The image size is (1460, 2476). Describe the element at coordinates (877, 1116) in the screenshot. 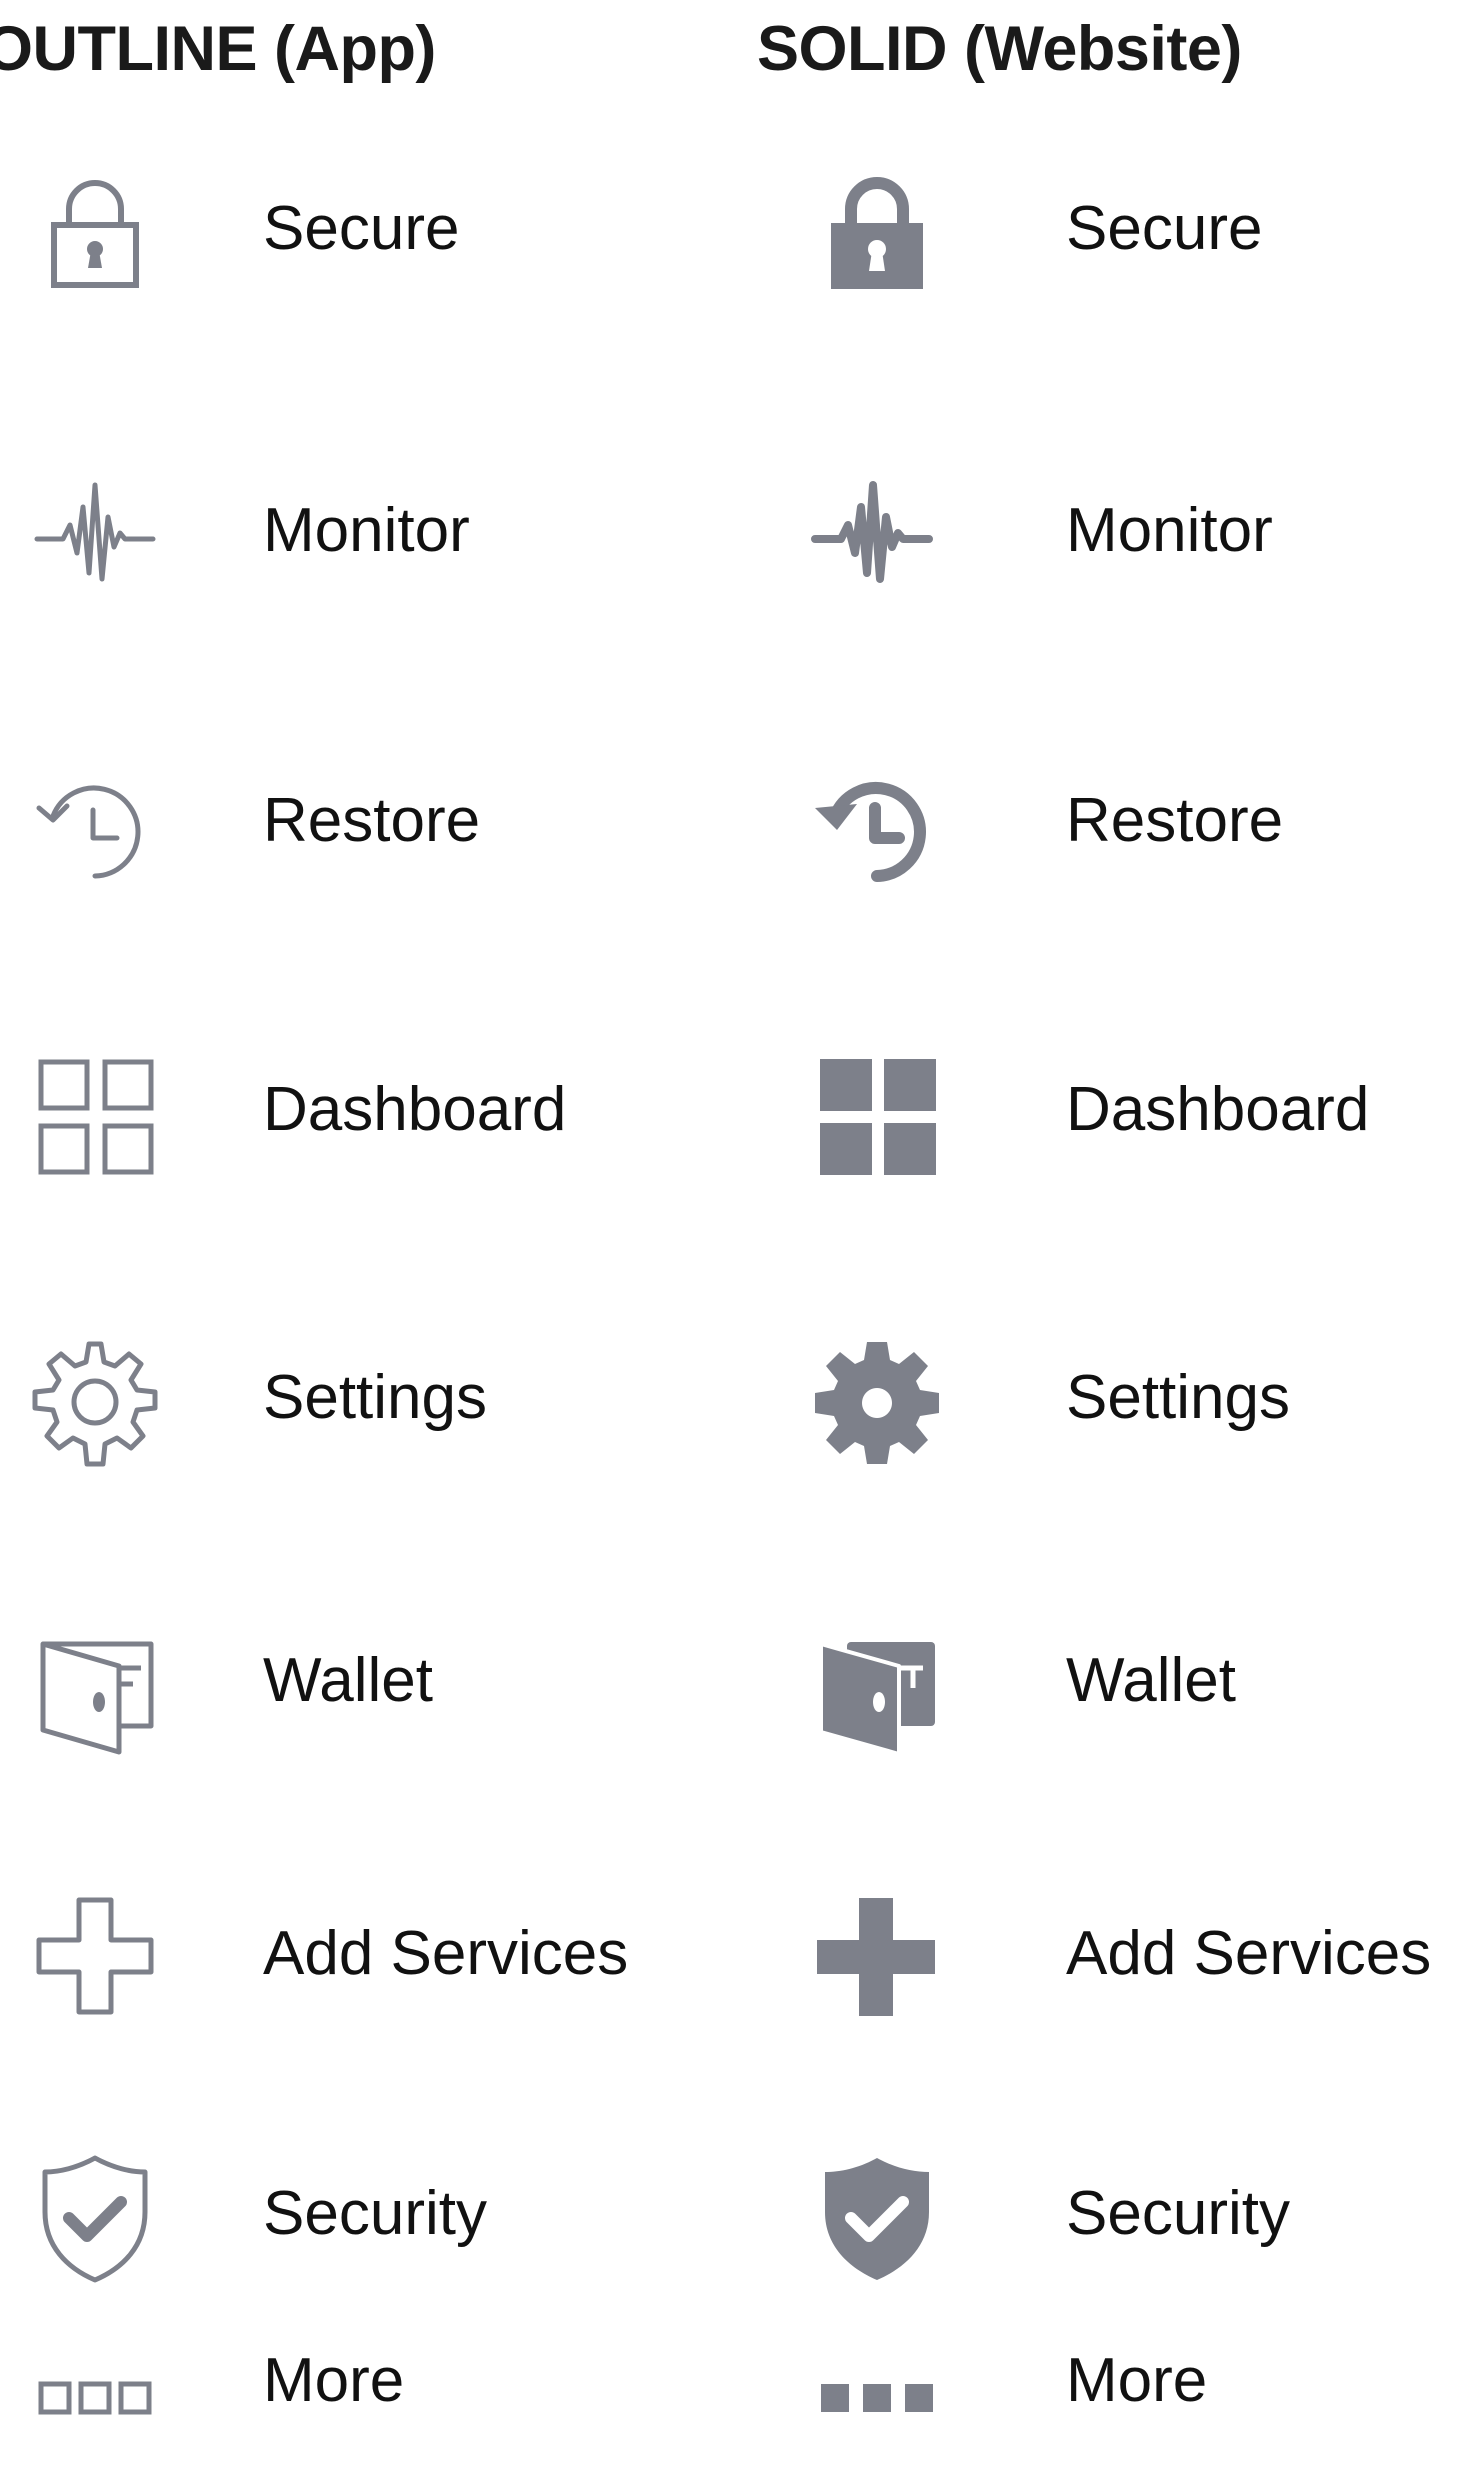

I see `grid-icon` at that location.